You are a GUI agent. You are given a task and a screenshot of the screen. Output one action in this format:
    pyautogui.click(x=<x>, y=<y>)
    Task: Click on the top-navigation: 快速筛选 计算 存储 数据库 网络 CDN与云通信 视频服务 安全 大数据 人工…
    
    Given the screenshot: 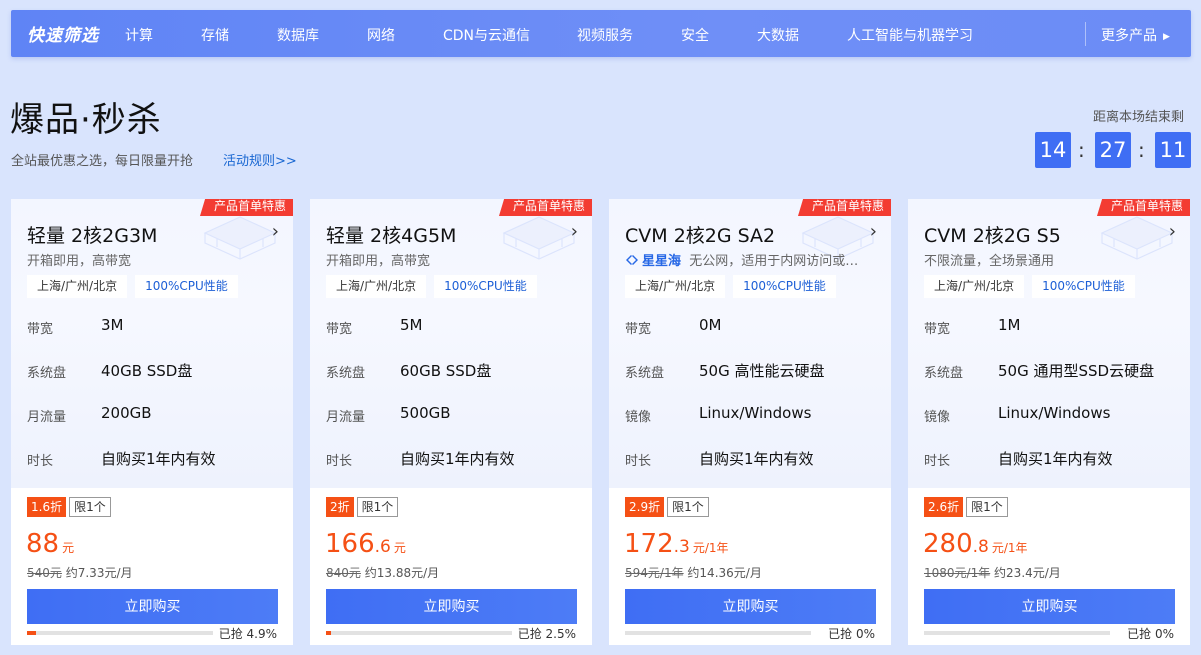 What is the action you would take?
    pyautogui.click(x=601, y=33)
    